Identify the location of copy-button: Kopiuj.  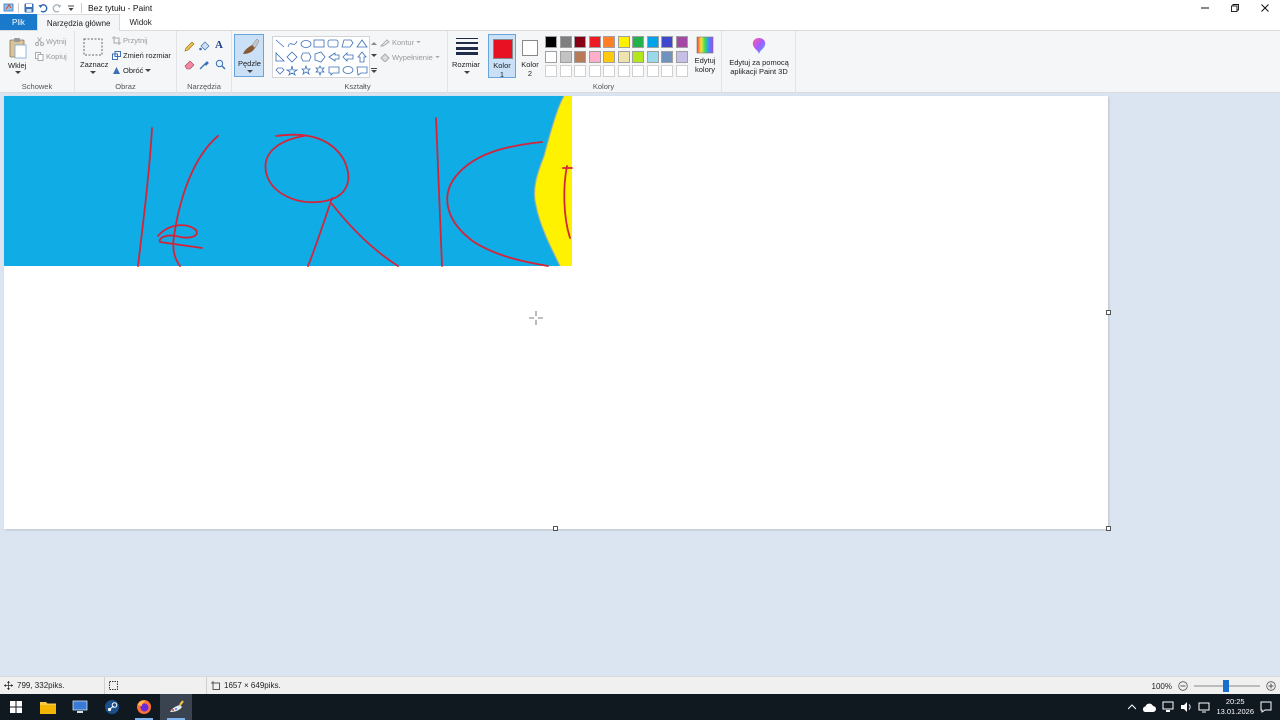
(51, 56).